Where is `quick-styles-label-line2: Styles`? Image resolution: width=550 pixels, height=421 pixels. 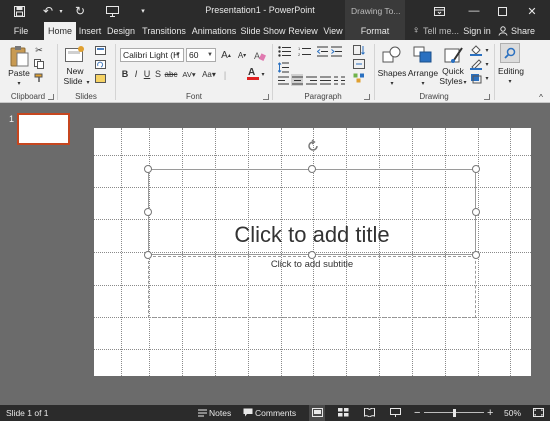
quick-styles-label-line2: Styles is located at coordinates (451, 81).